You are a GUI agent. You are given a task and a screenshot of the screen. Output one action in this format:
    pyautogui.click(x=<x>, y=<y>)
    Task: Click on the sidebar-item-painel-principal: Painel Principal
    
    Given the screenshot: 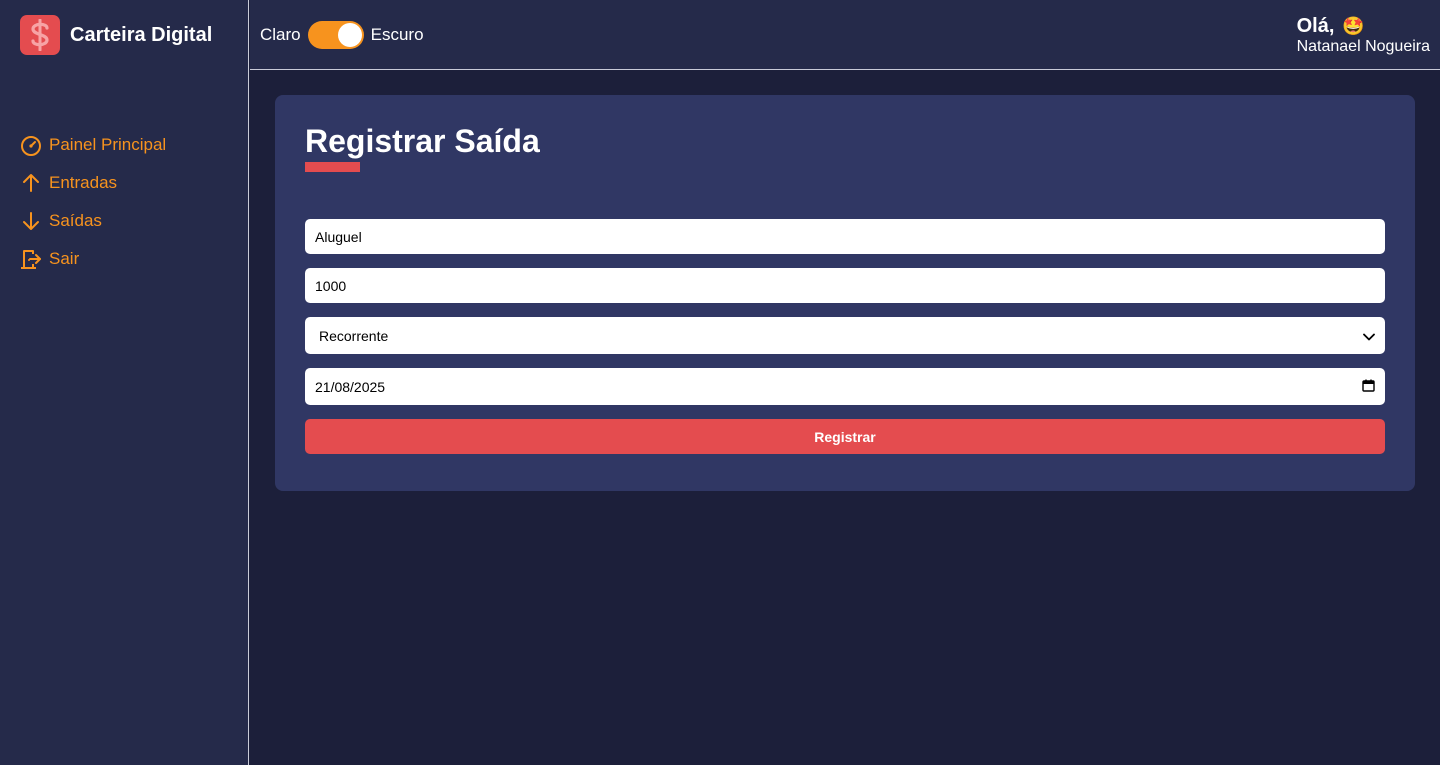 What is the action you would take?
    pyautogui.click(x=93, y=145)
    